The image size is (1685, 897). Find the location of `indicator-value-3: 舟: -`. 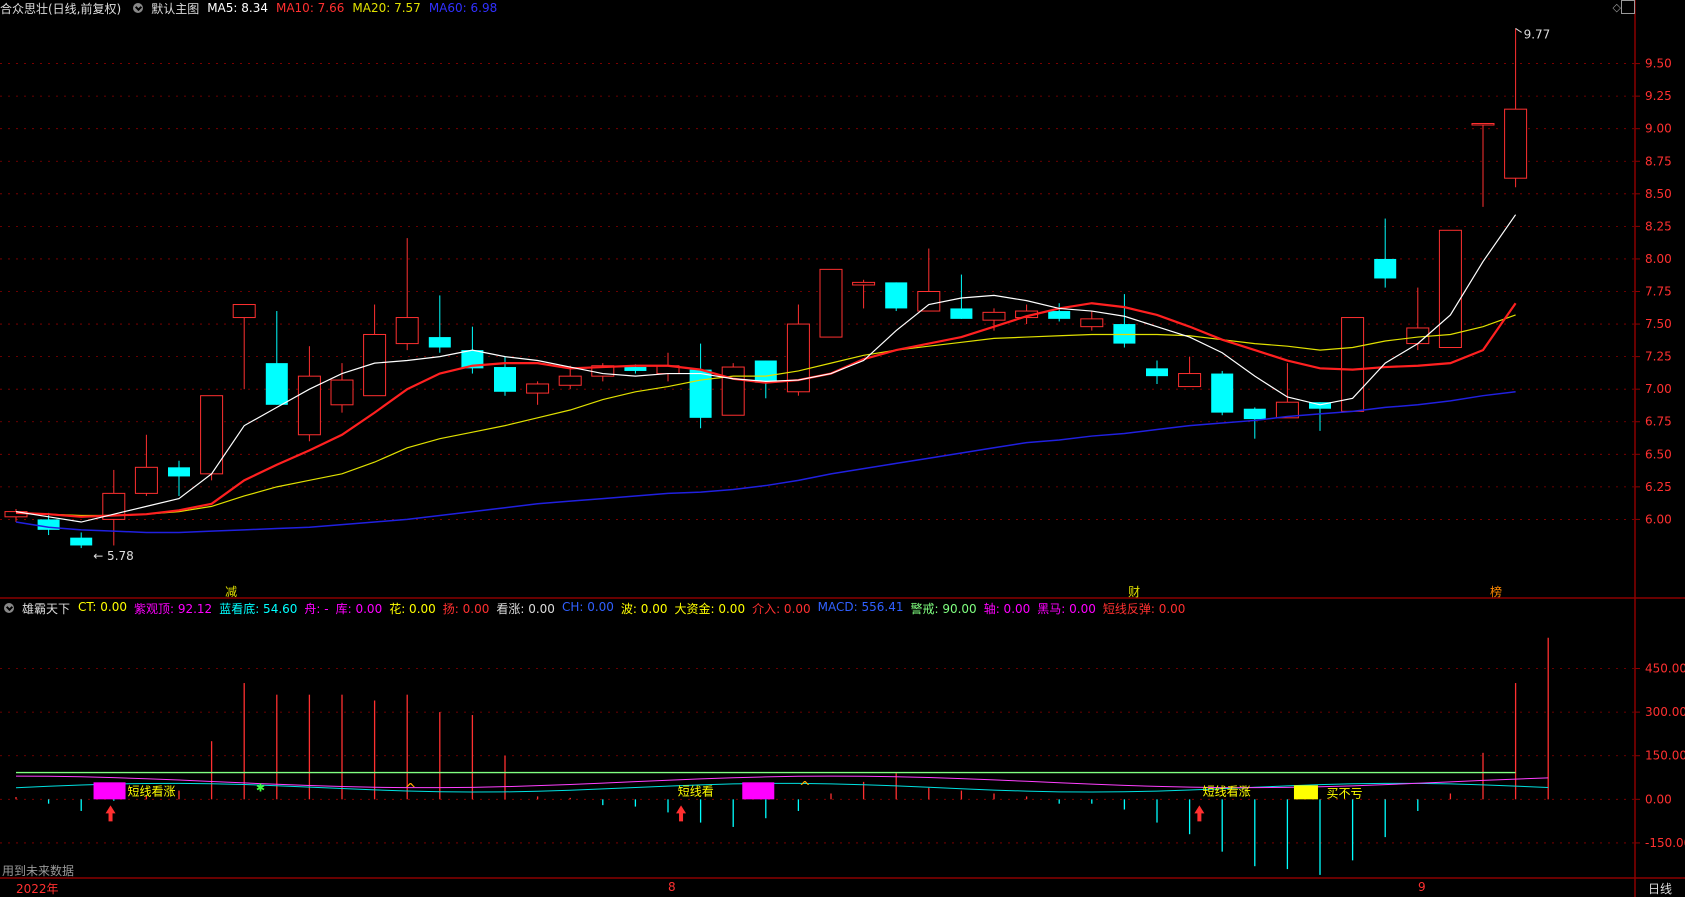

indicator-value-3: 舟: - is located at coordinates (316, 608).